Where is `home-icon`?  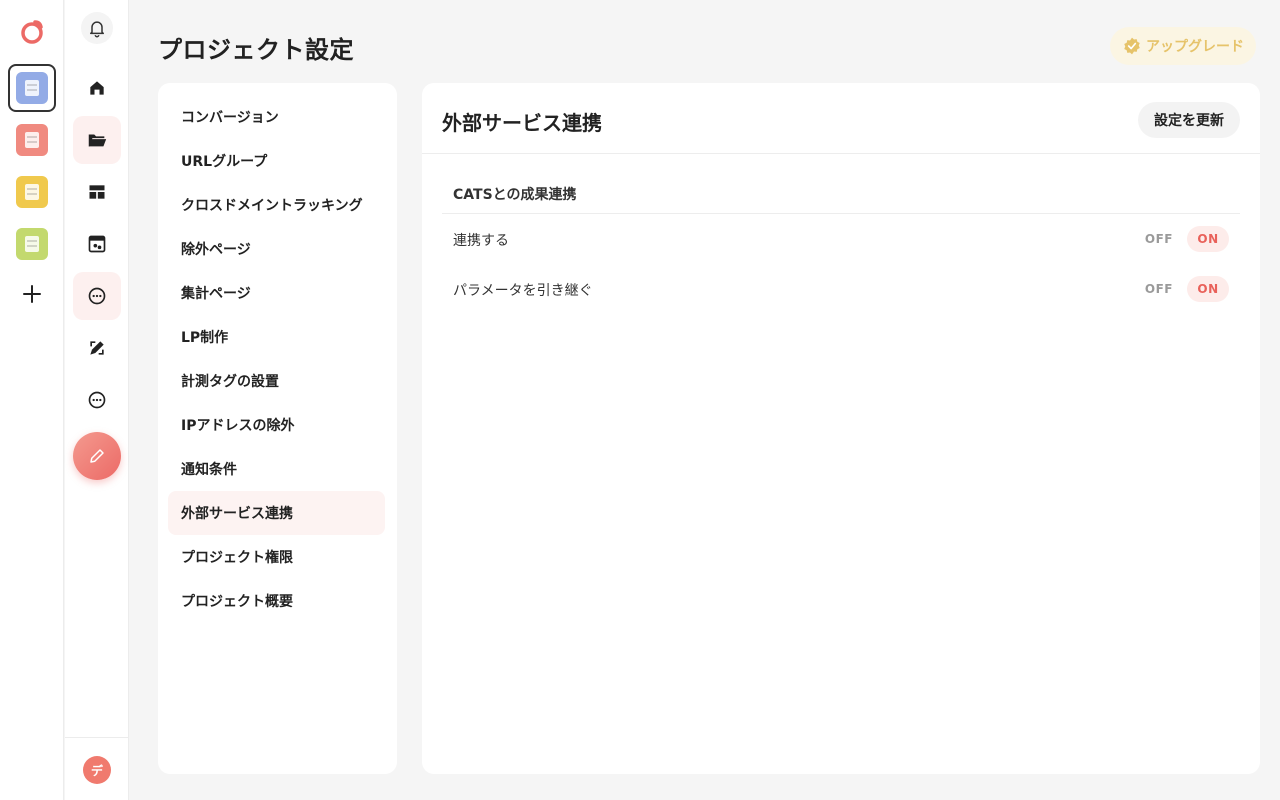 home-icon is located at coordinates (97, 88).